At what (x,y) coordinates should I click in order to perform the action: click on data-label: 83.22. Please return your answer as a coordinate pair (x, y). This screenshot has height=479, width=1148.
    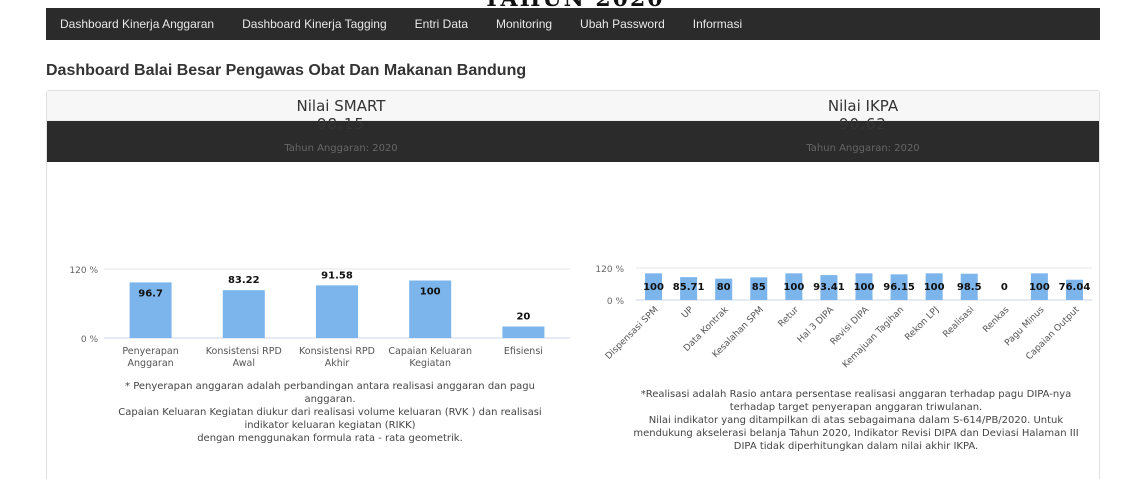
    Looking at the image, I should click on (244, 280).